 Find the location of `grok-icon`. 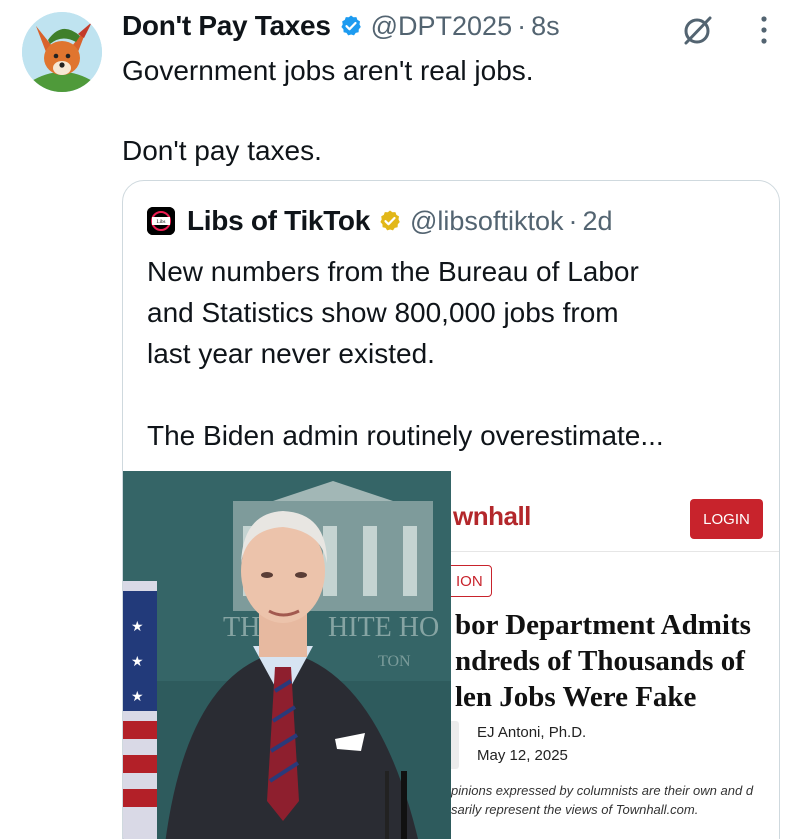

grok-icon is located at coordinates (698, 30).